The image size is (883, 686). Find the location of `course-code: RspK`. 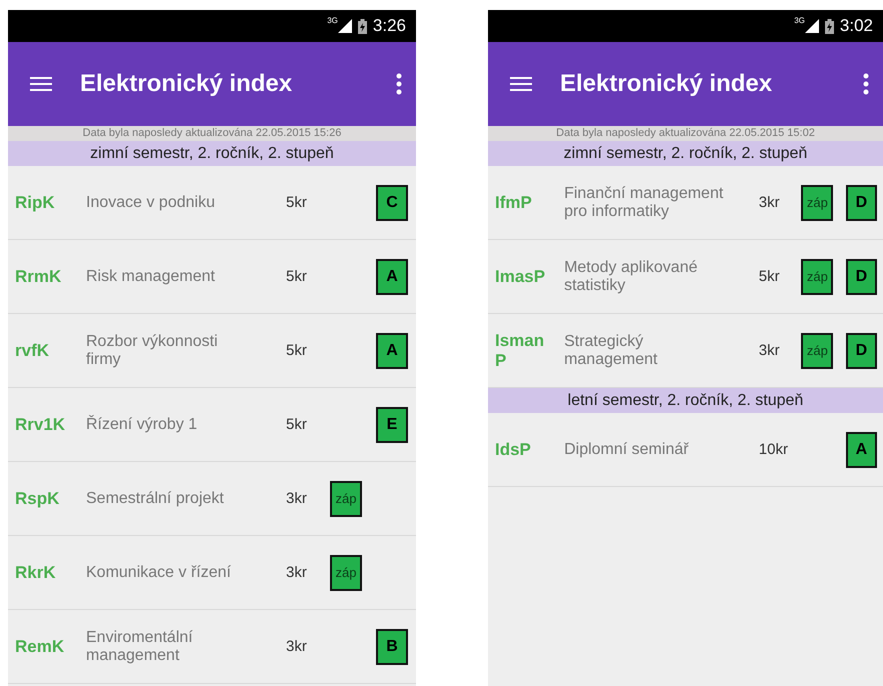

course-code: RspK is located at coordinates (37, 498).